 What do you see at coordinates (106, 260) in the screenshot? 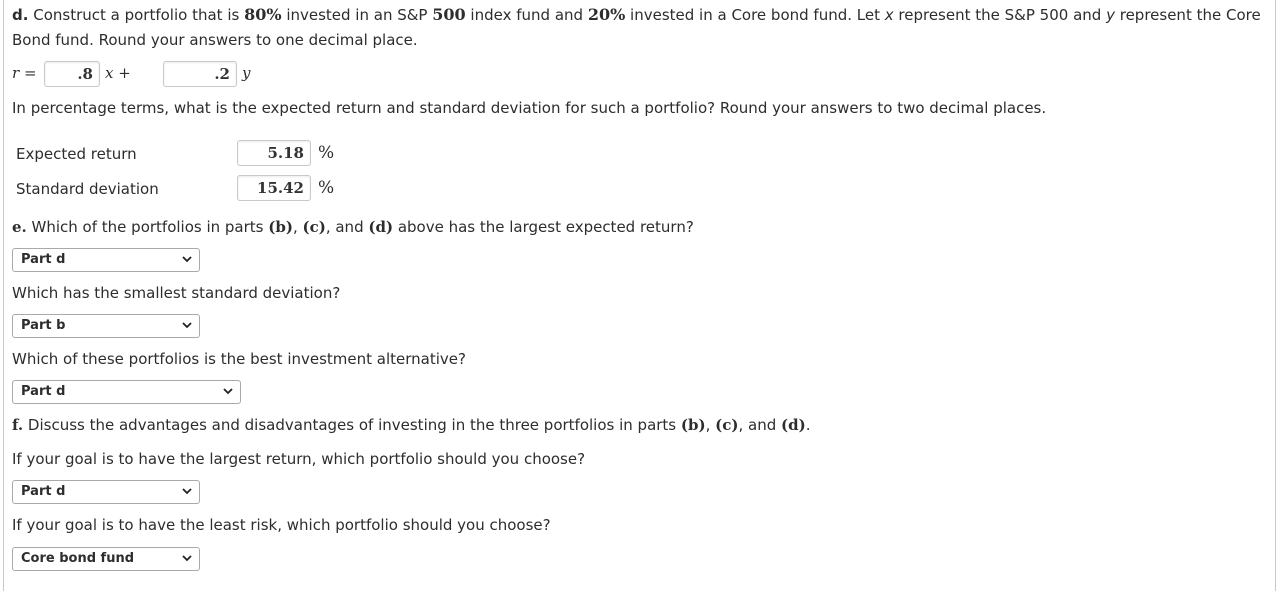
I see `largest-return-select: Part d` at bounding box center [106, 260].